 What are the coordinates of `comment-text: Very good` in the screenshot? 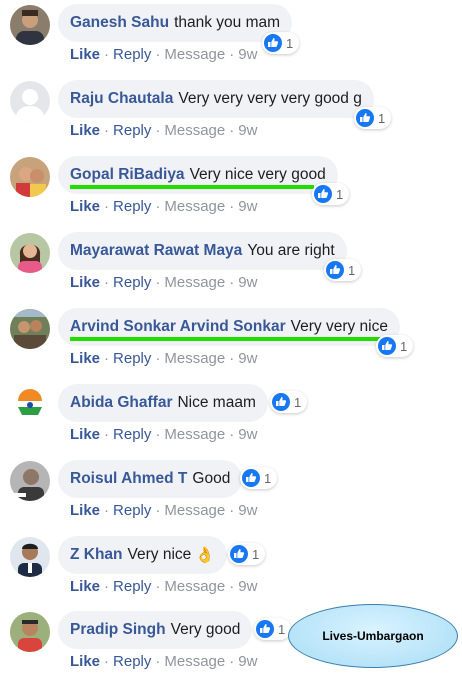 It's located at (205, 629).